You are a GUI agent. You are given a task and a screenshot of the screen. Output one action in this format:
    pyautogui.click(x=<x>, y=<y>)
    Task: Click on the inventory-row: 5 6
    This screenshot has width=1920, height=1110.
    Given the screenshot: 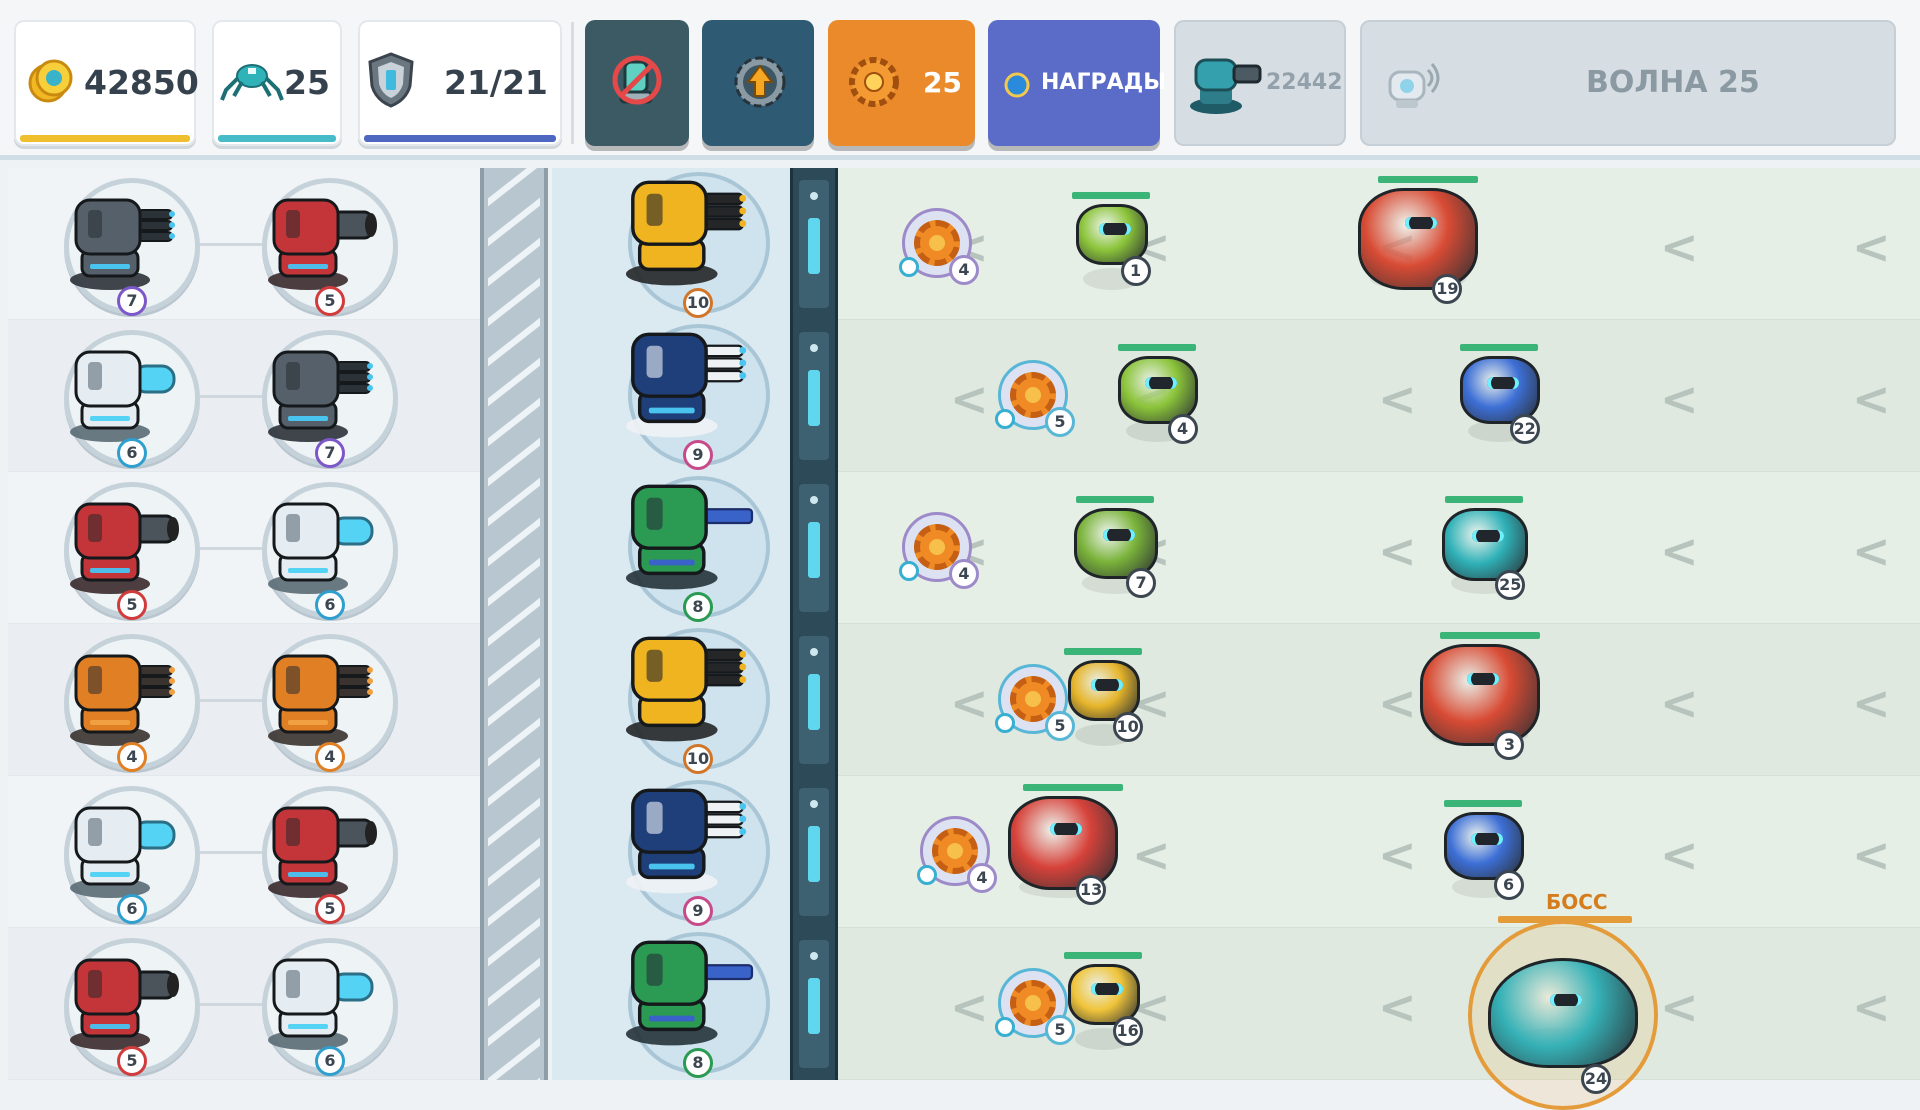 What is the action you would take?
    pyautogui.click(x=244, y=1004)
    